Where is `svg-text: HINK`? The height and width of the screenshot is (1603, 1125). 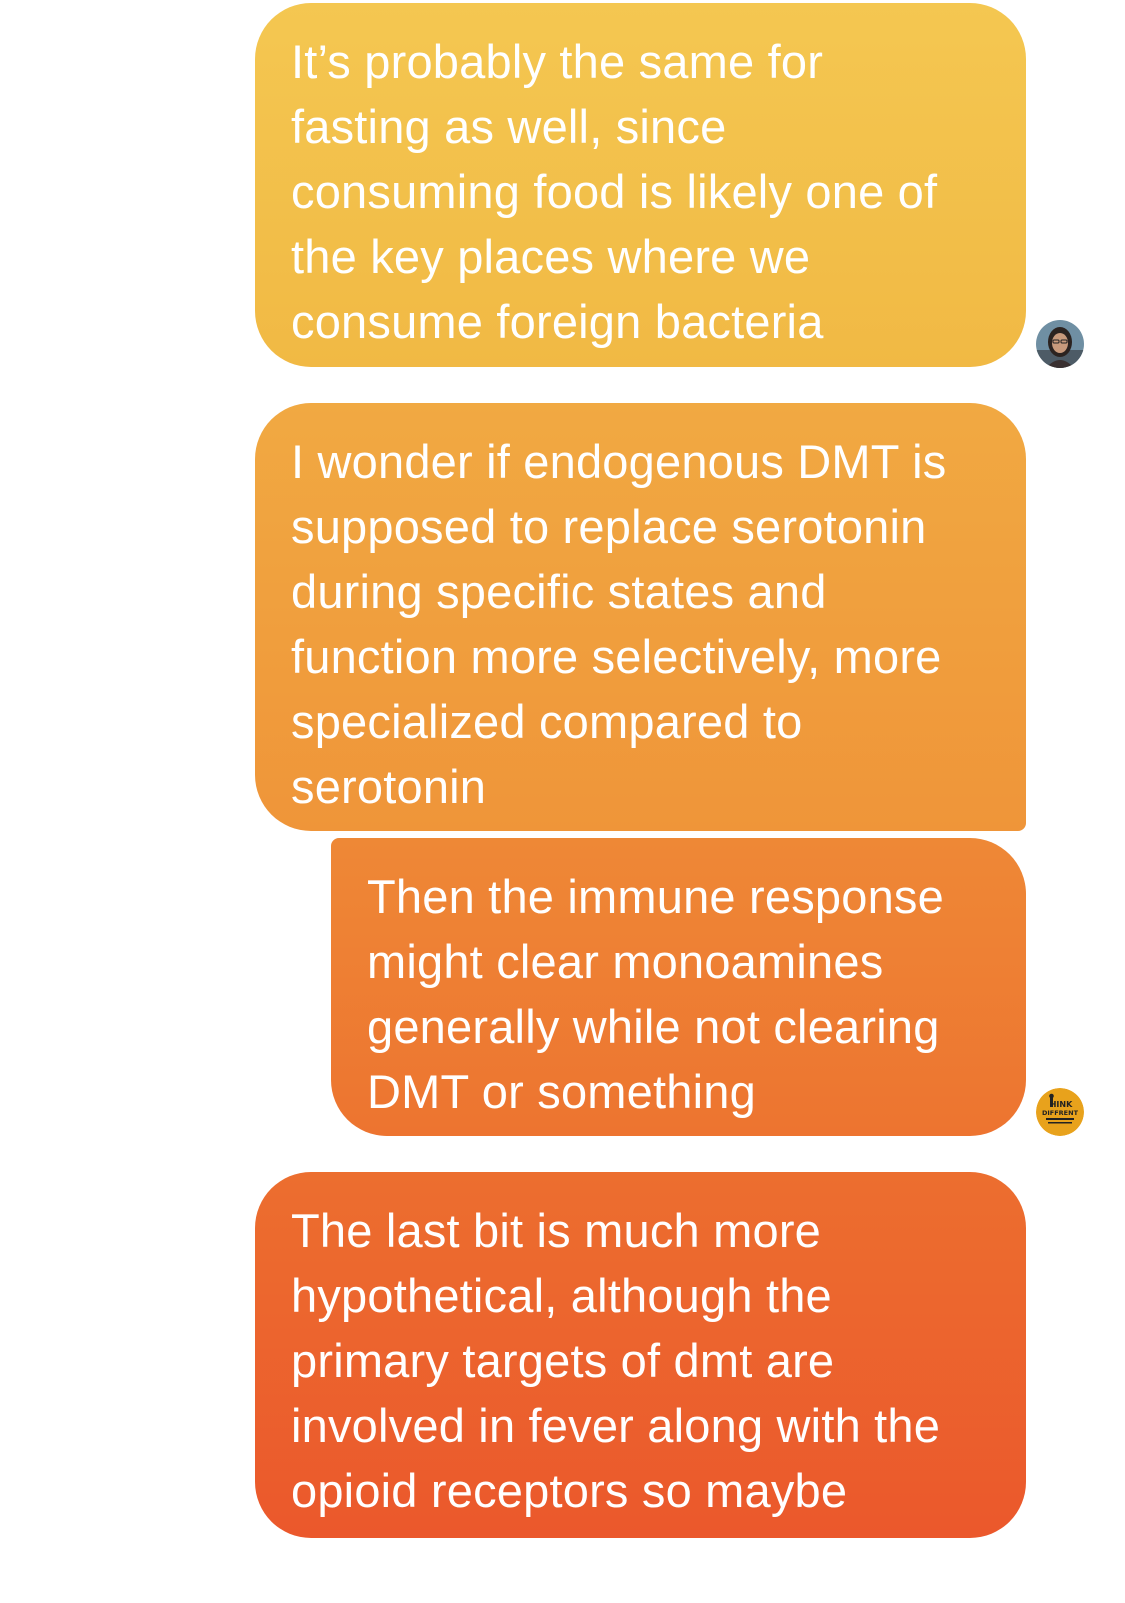
svg-text: HINK is located at coordinates (1061, 1104).